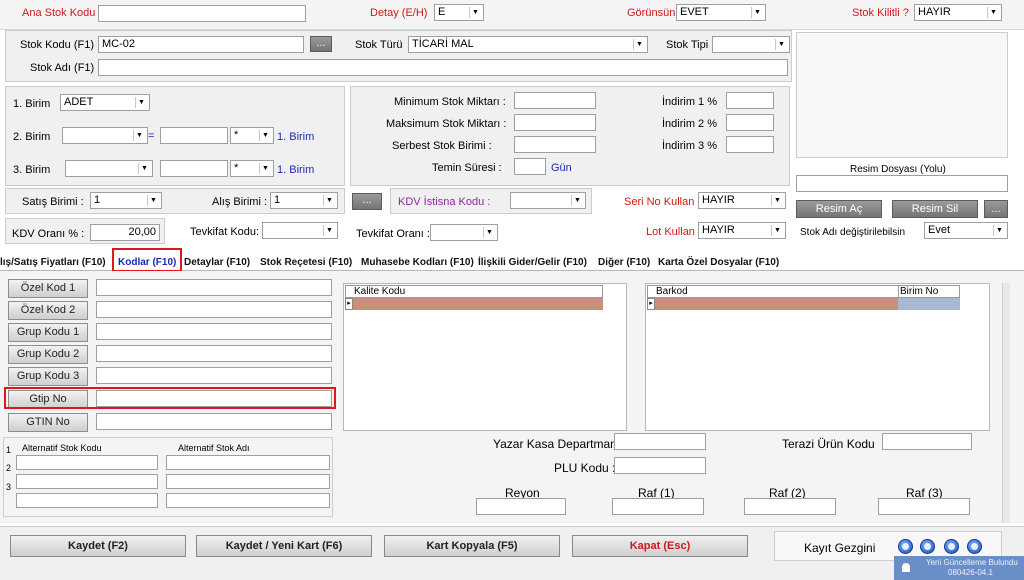 The height and width of the screenshot is (580, 1024). What do you see at coordinates (306, 262) in the screenshot?
I see `tab-stok-recetesi: Stok Reçetesi (F10)` at bounding box center [306, 262].